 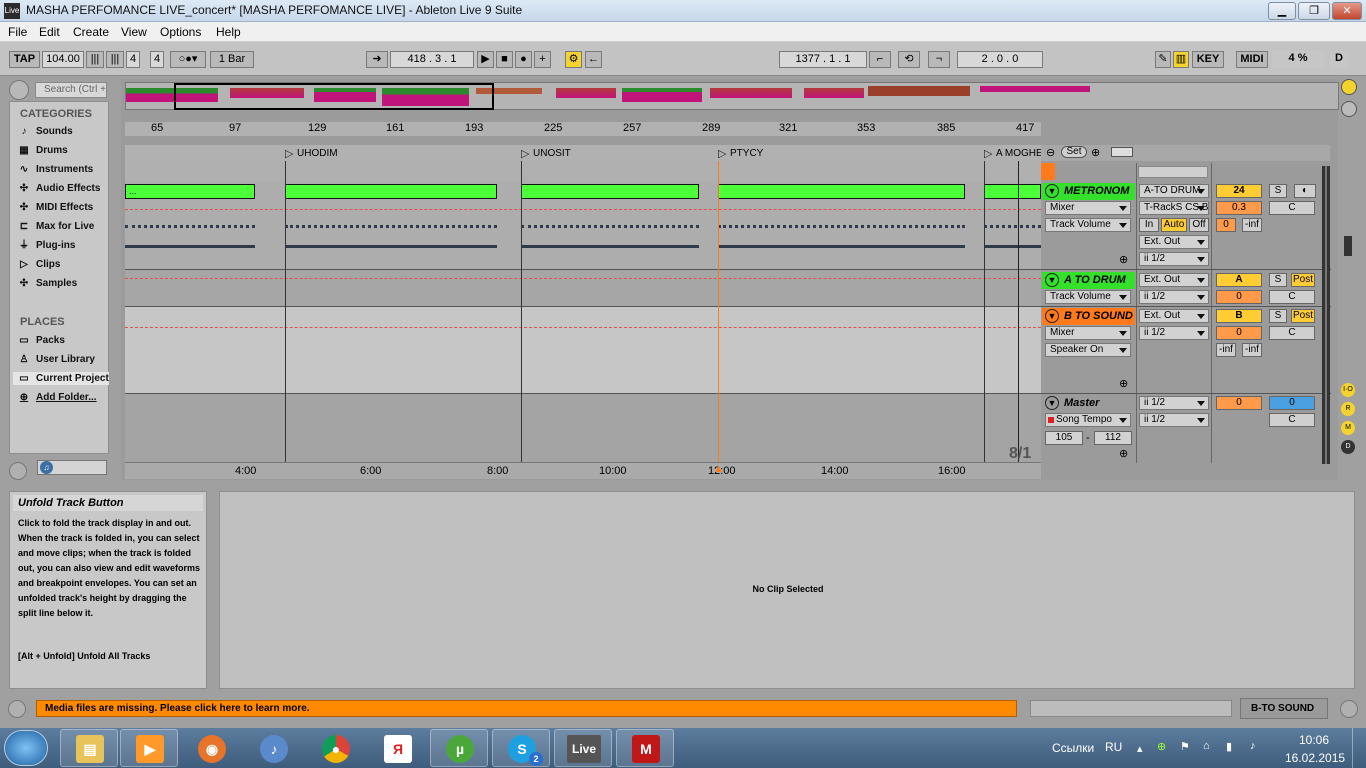 What do you see at coordinates (583, 748) in the screenshot?
I see `taskbar-ableton-live-icon: Live` at bounding box center [583, 748].